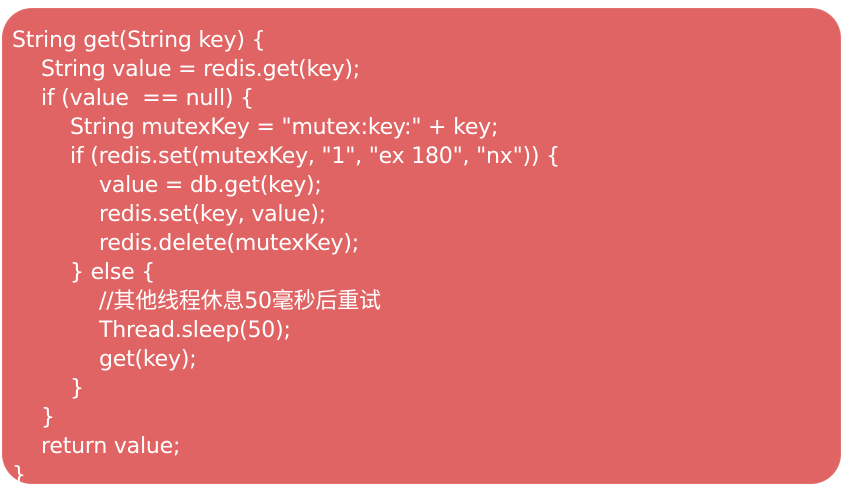  What do you see at coordinates (240, 301) in the screenshot?
I see `code-comment-line: //其他线程休息50毫秒后重试` at bounding box center [240, 301].